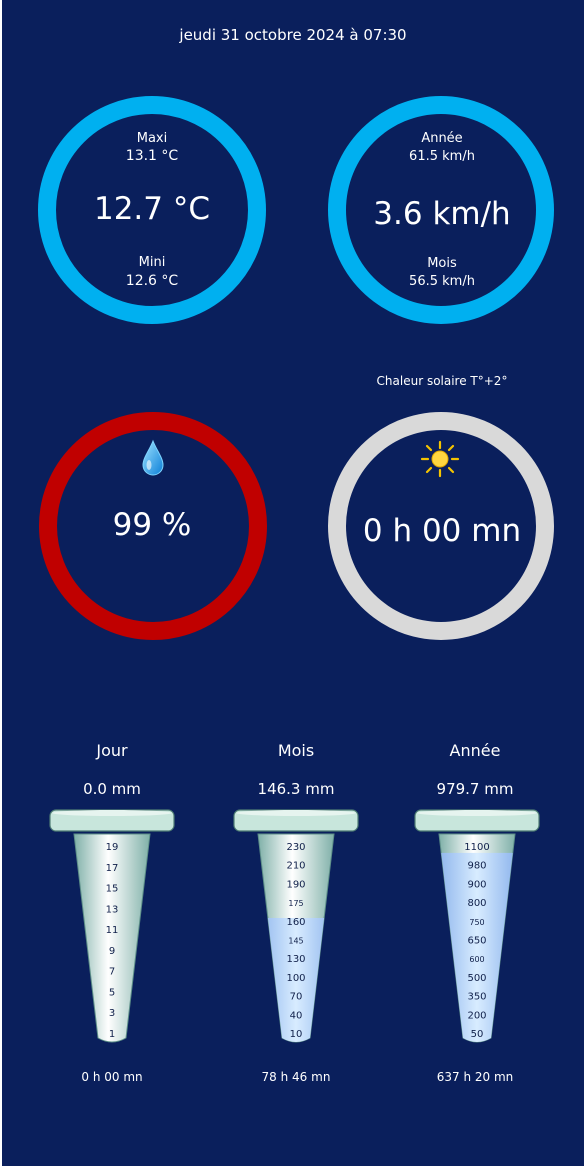 The image size is (586, 1168). What do you see at coordinates (442, 138) in the screenshot?
I see `wind-year-label: Année` at bounding box center [442, 138].